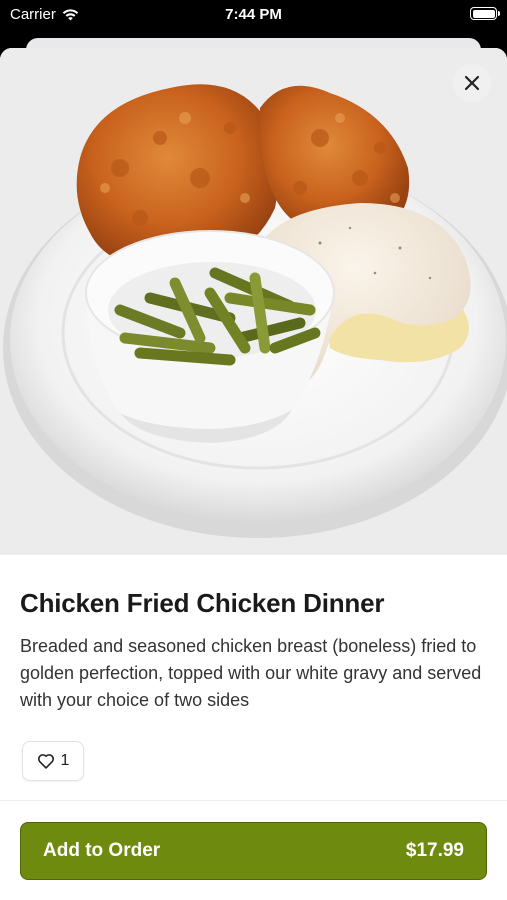 The height and width of the screenshot is (900, 507). Describe the element at coordinates (102, 850) in the screenshot. I see `add-to-order-label: Add to Order` at that location.